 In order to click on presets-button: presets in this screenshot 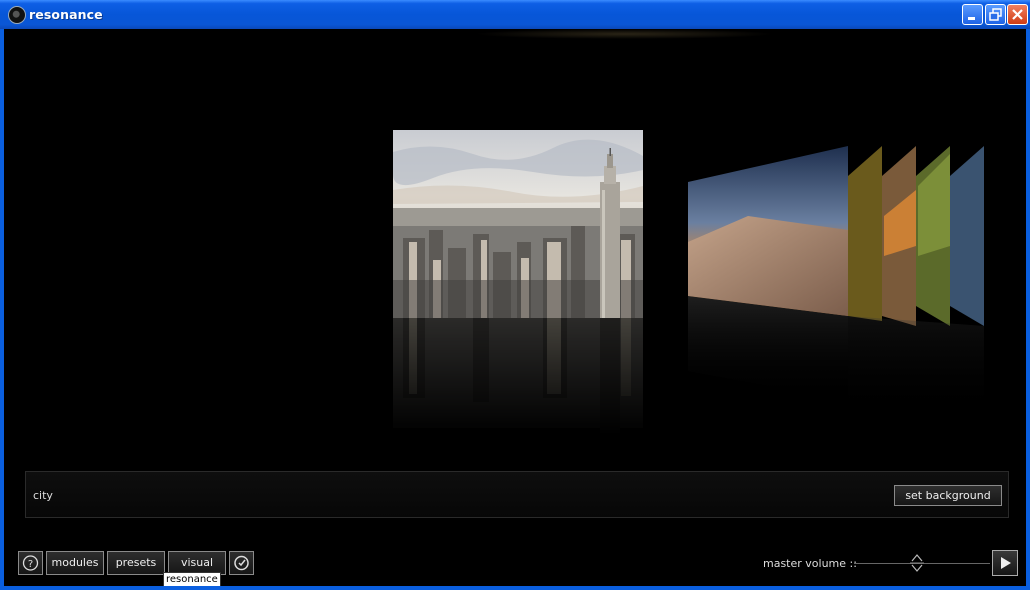, I will do `click(136, 563)`.